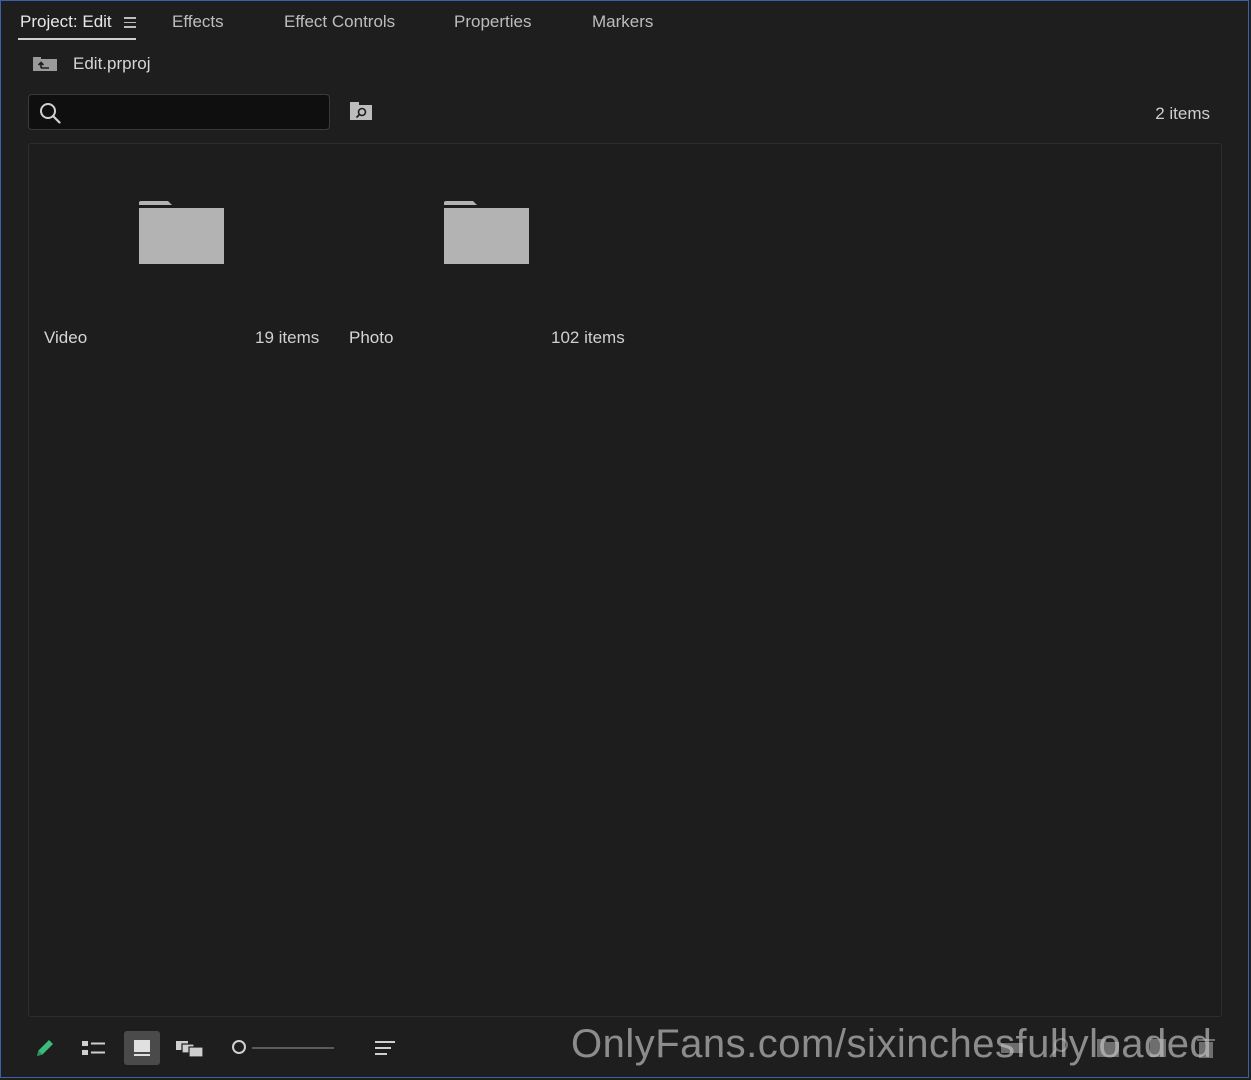 This screenshot has width=1251, height=1080. I want to click on list-view-button, so click(94, 1048).